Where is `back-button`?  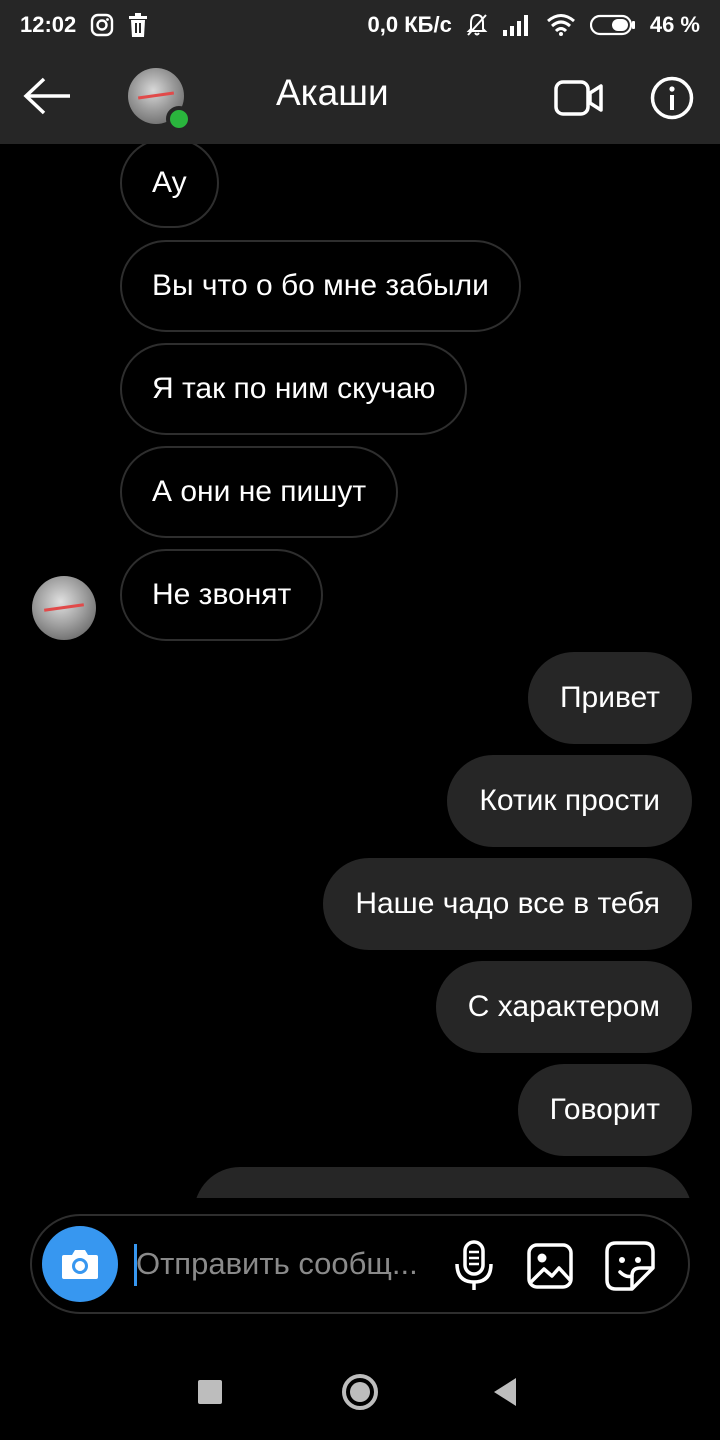
back-button is located at coordinates (48, 96).